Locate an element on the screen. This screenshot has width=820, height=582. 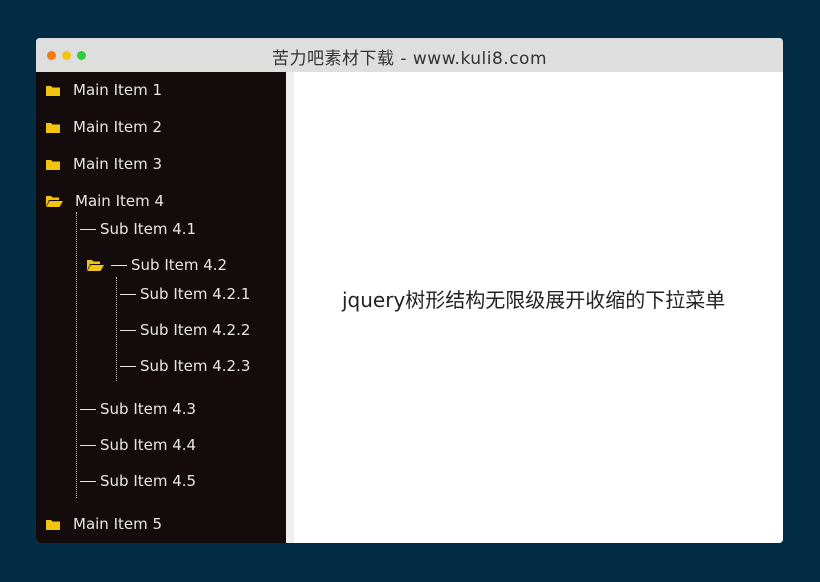
title-bar: 苦力吧素材下载 - www.kuli8.com is located at coordinates (409, 55).